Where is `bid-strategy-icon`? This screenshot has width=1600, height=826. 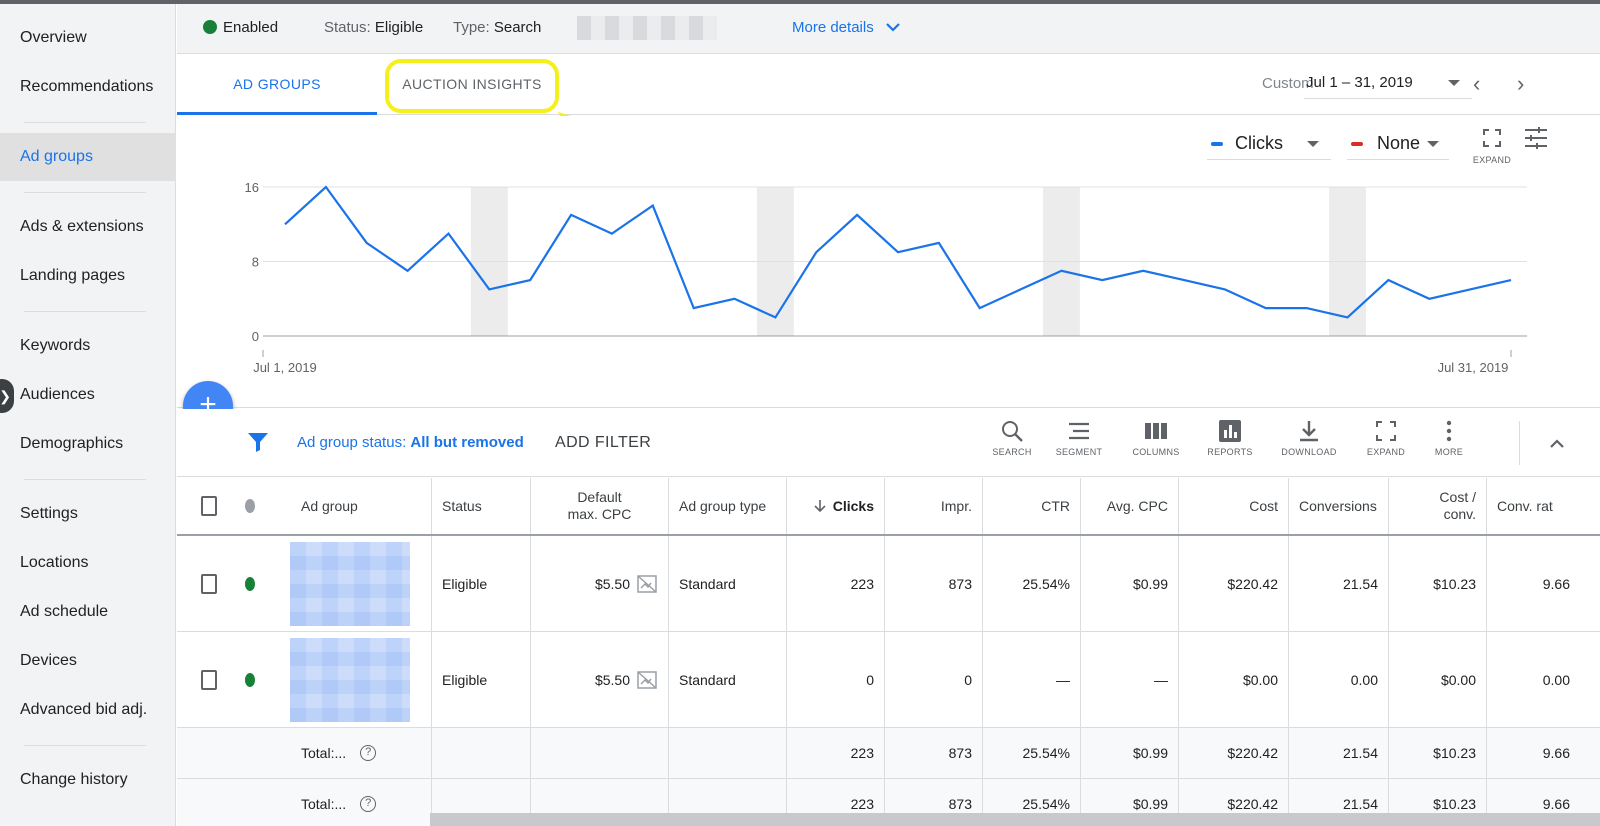
bid-strategy-icon is located at coordinates (647, 679).